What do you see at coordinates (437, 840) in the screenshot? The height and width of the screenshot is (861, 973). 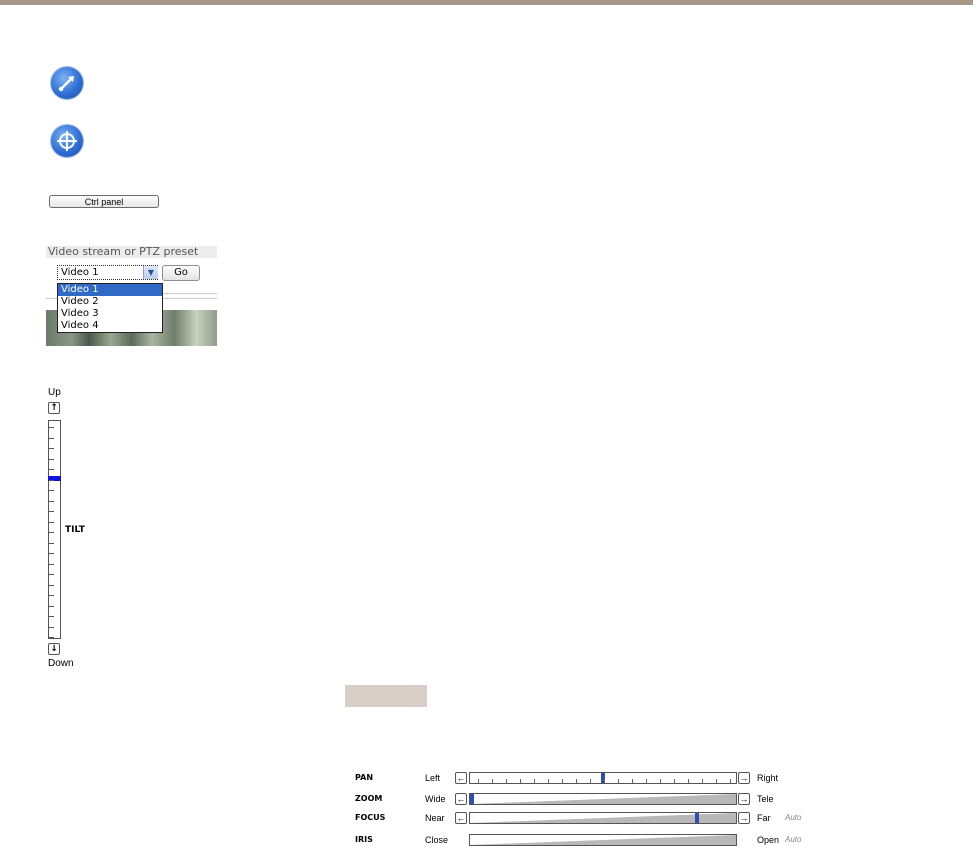 I see `iris-left-label: Close` at bounding box center [437, 840].